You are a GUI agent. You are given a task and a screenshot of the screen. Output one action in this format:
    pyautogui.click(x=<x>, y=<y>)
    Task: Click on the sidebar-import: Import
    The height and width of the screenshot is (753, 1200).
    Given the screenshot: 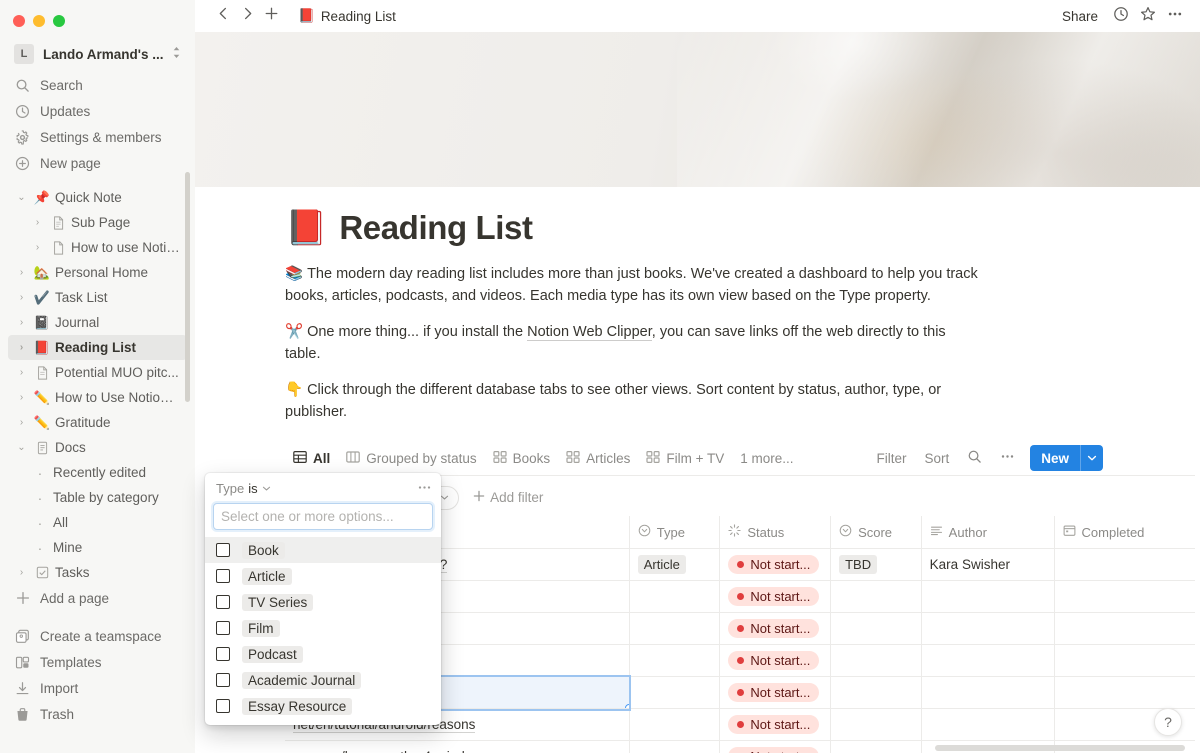 What is the action you would take?
    pyautogui.click(x=97, y=688)
    